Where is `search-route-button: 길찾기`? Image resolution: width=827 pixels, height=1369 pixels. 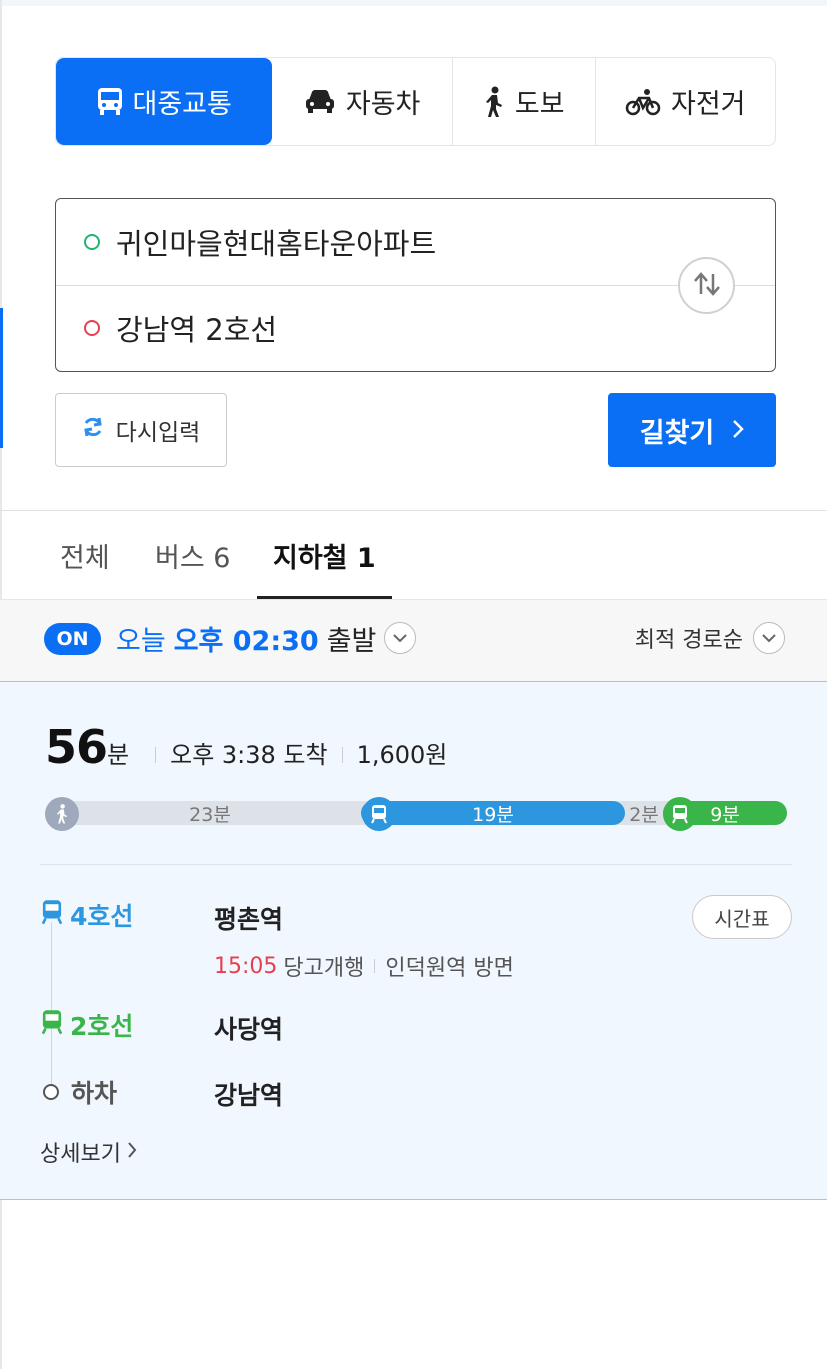
search-route-button: 길찾기 is located at coordinates (692, 430).